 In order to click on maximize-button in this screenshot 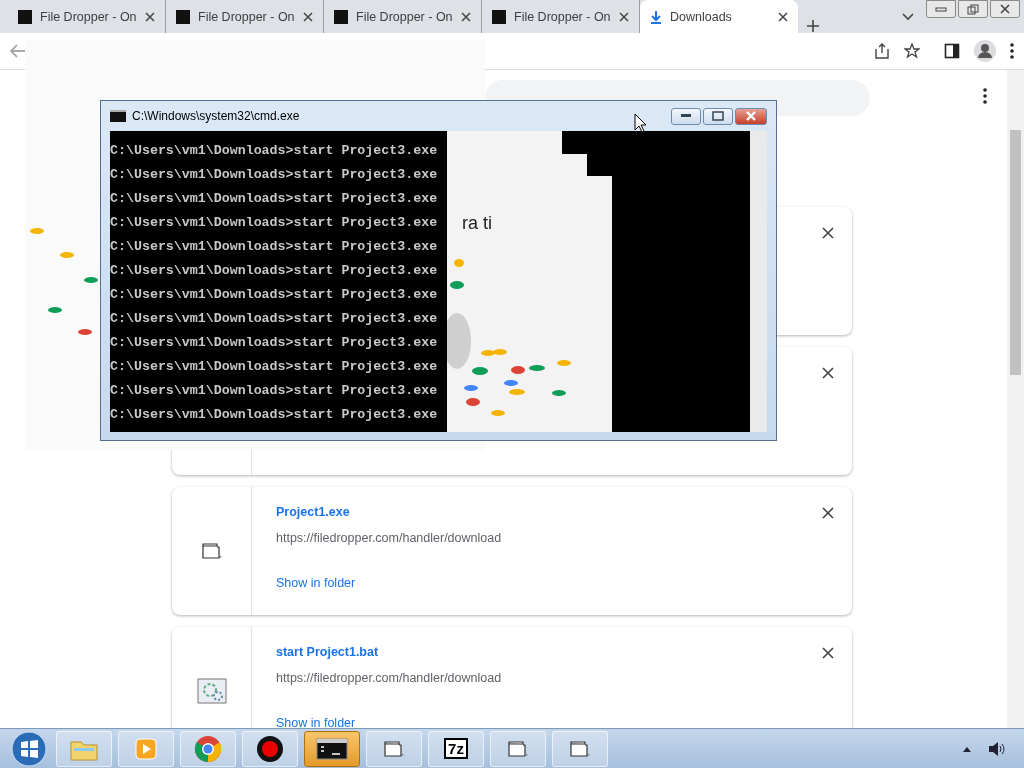, I will do `click(718, 116)`.